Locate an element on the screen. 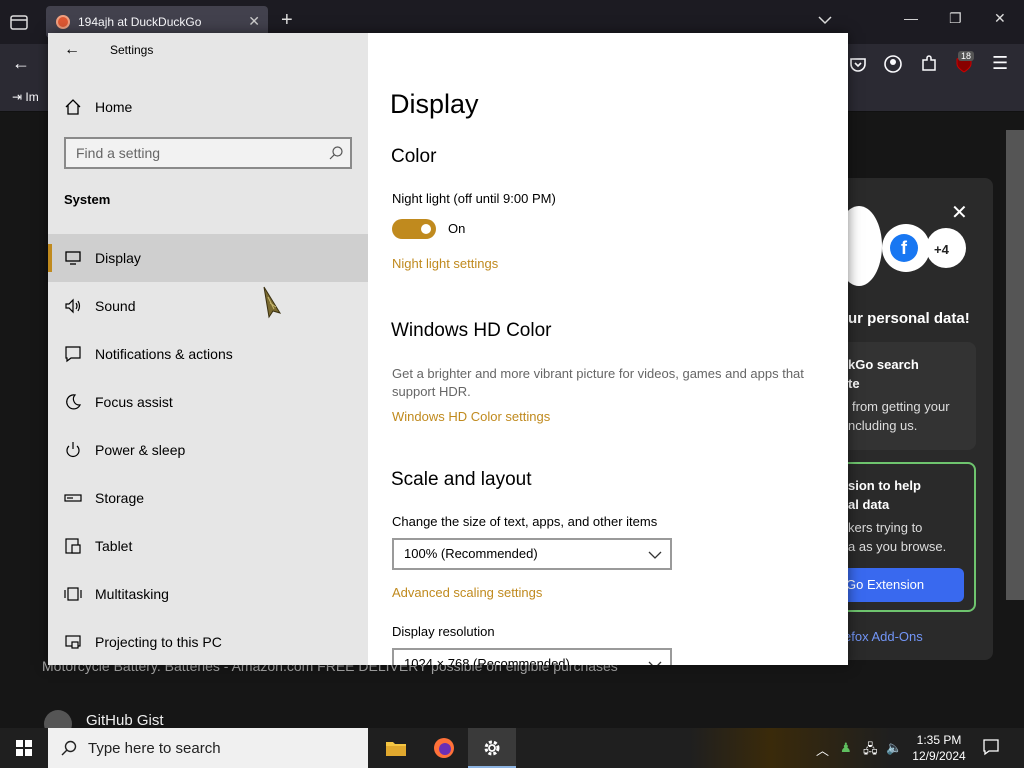 The image size is (1024, 768). taskbar-firefox is located at coordinates (444, 748).